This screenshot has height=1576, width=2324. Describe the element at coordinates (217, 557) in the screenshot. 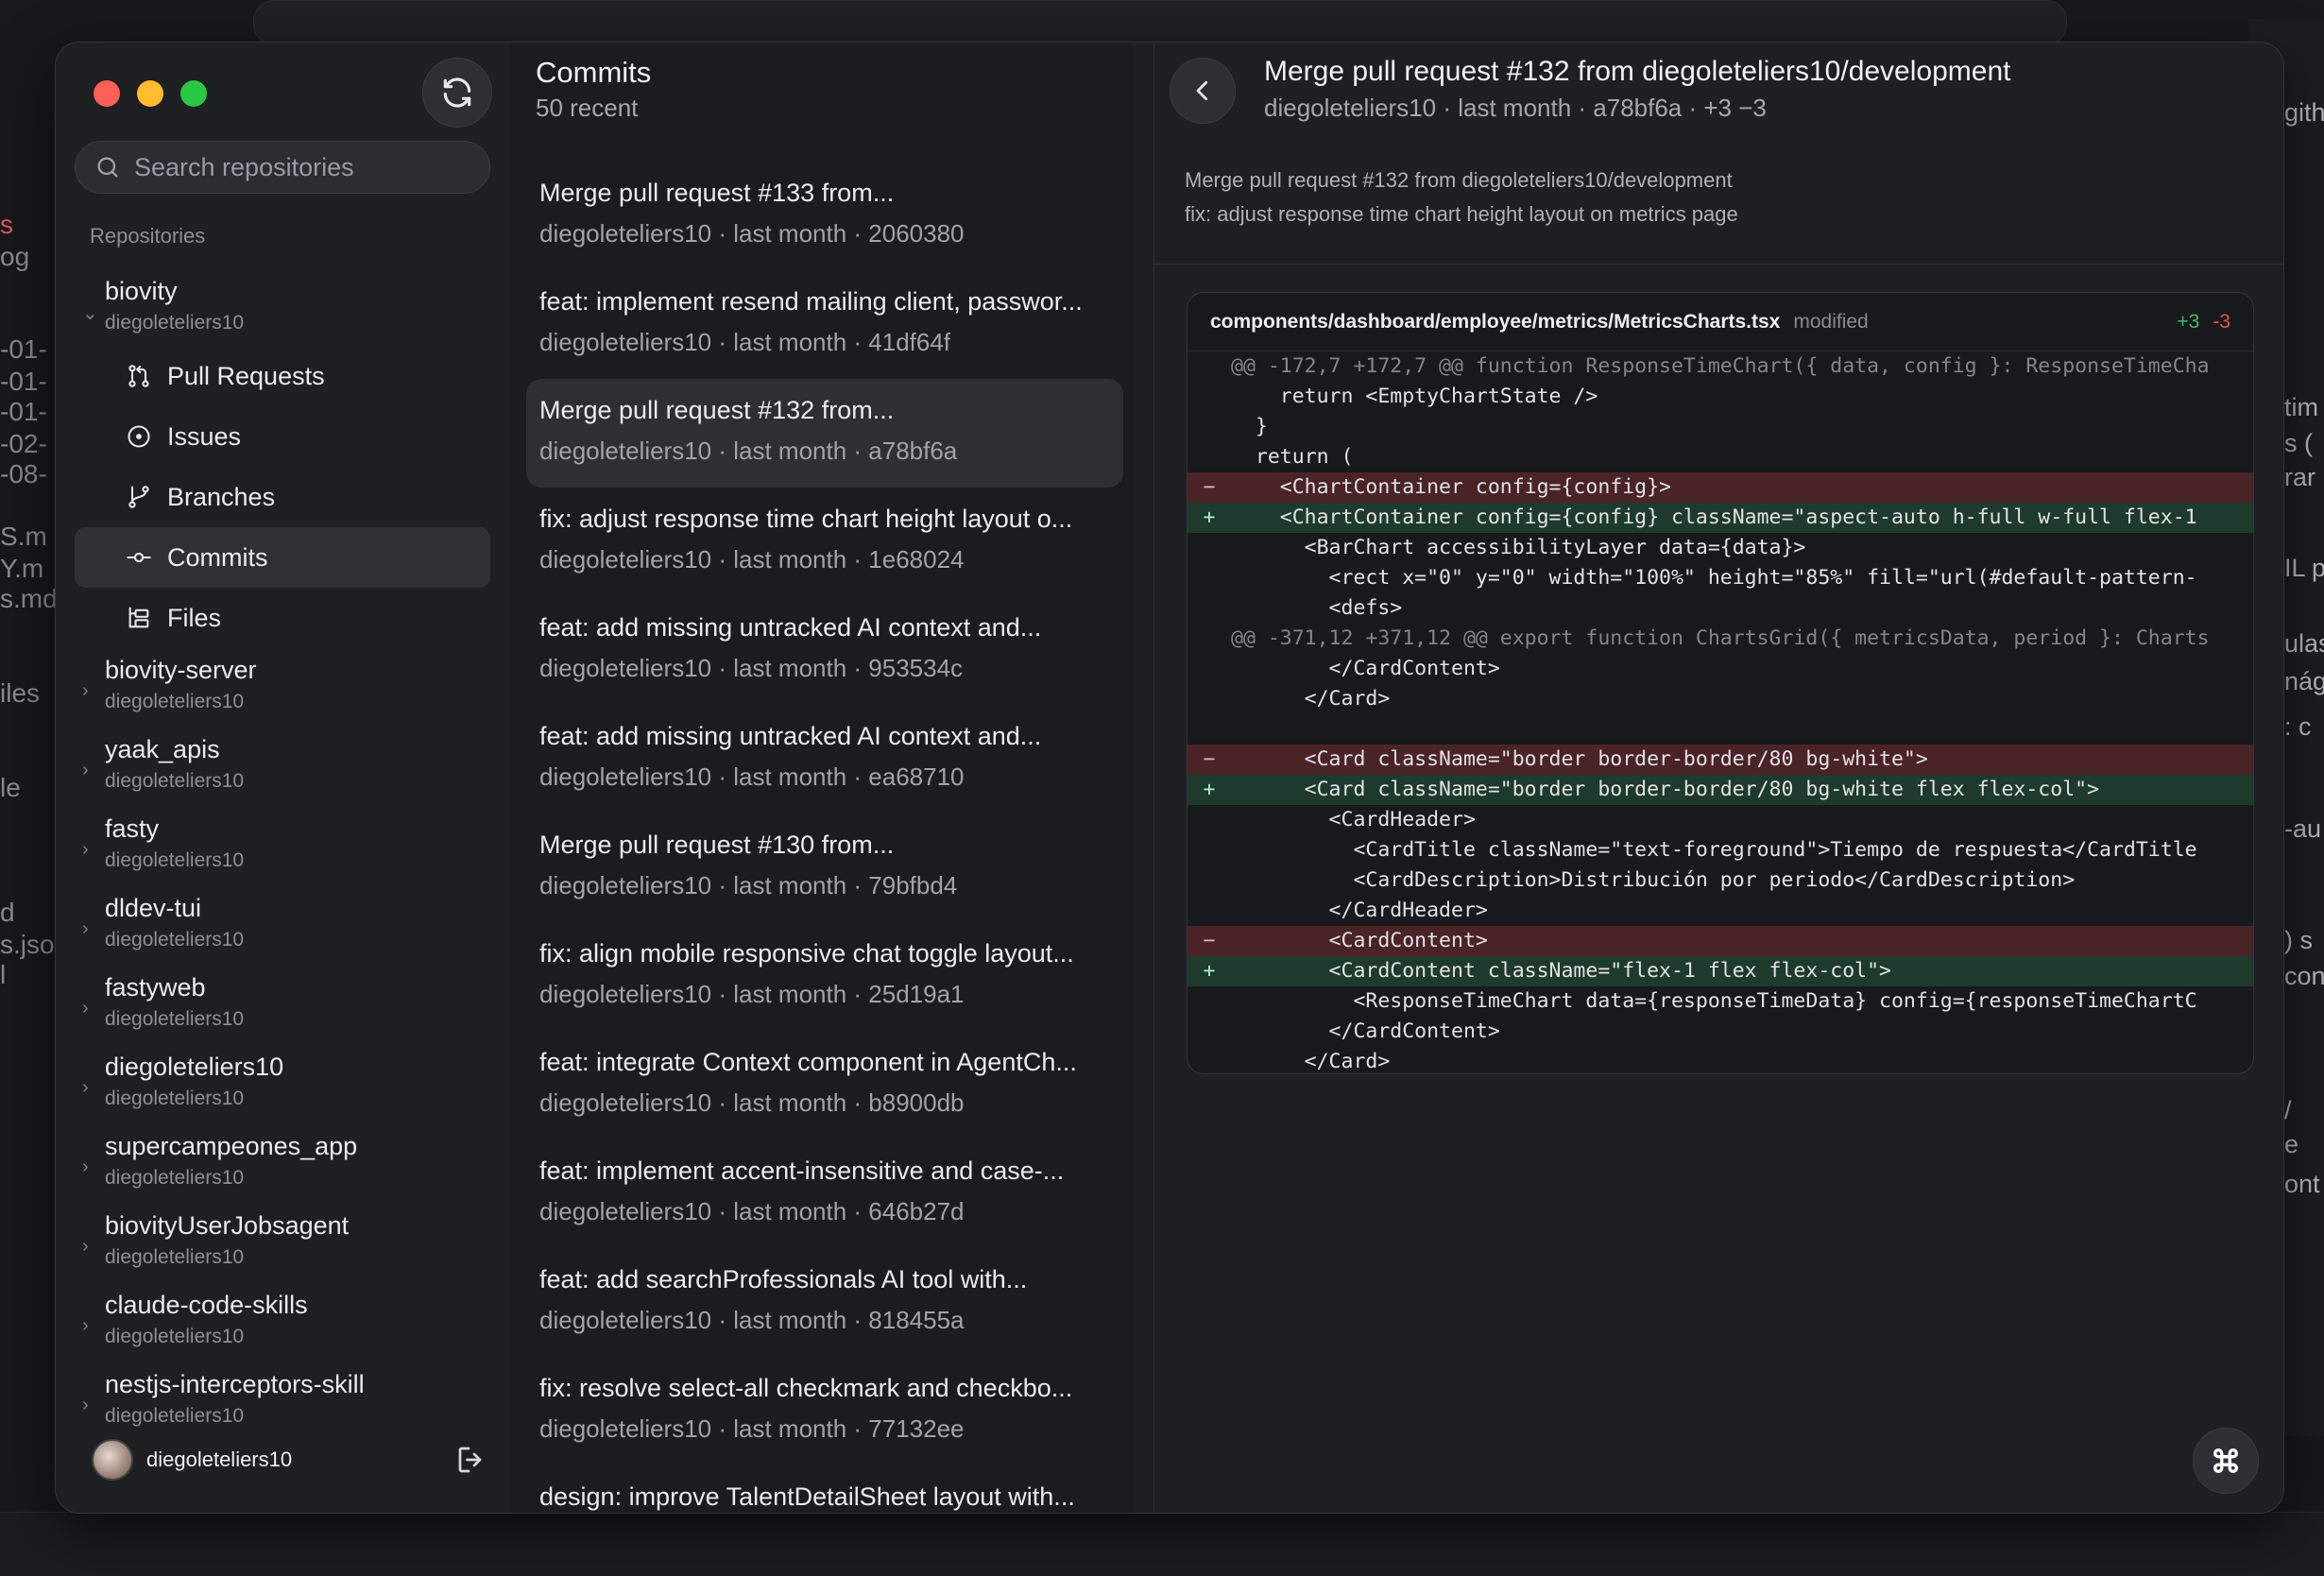

I see `sidebar-item-label: Commits` at that location.